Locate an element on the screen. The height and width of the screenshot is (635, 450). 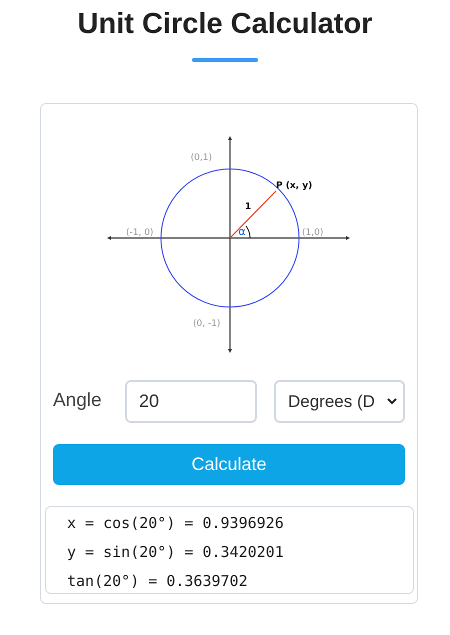
result-line: tan(20°) = 0.3639702 is located at coordinates (158, 581).